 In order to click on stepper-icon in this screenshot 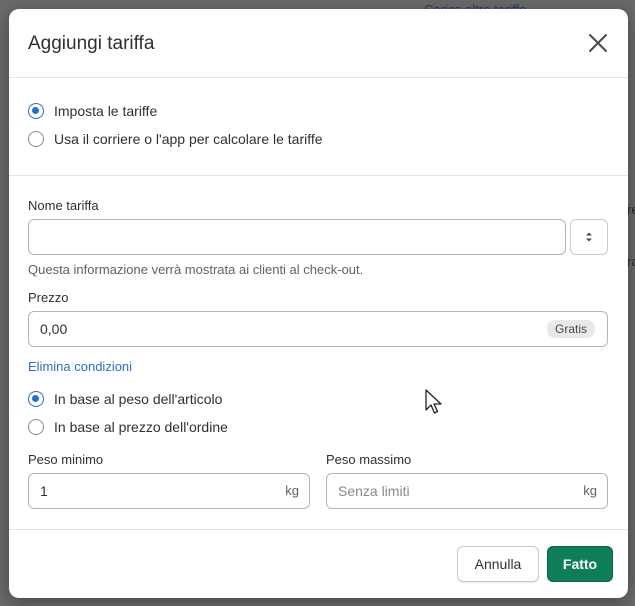, I will do `click(589, 237)`.